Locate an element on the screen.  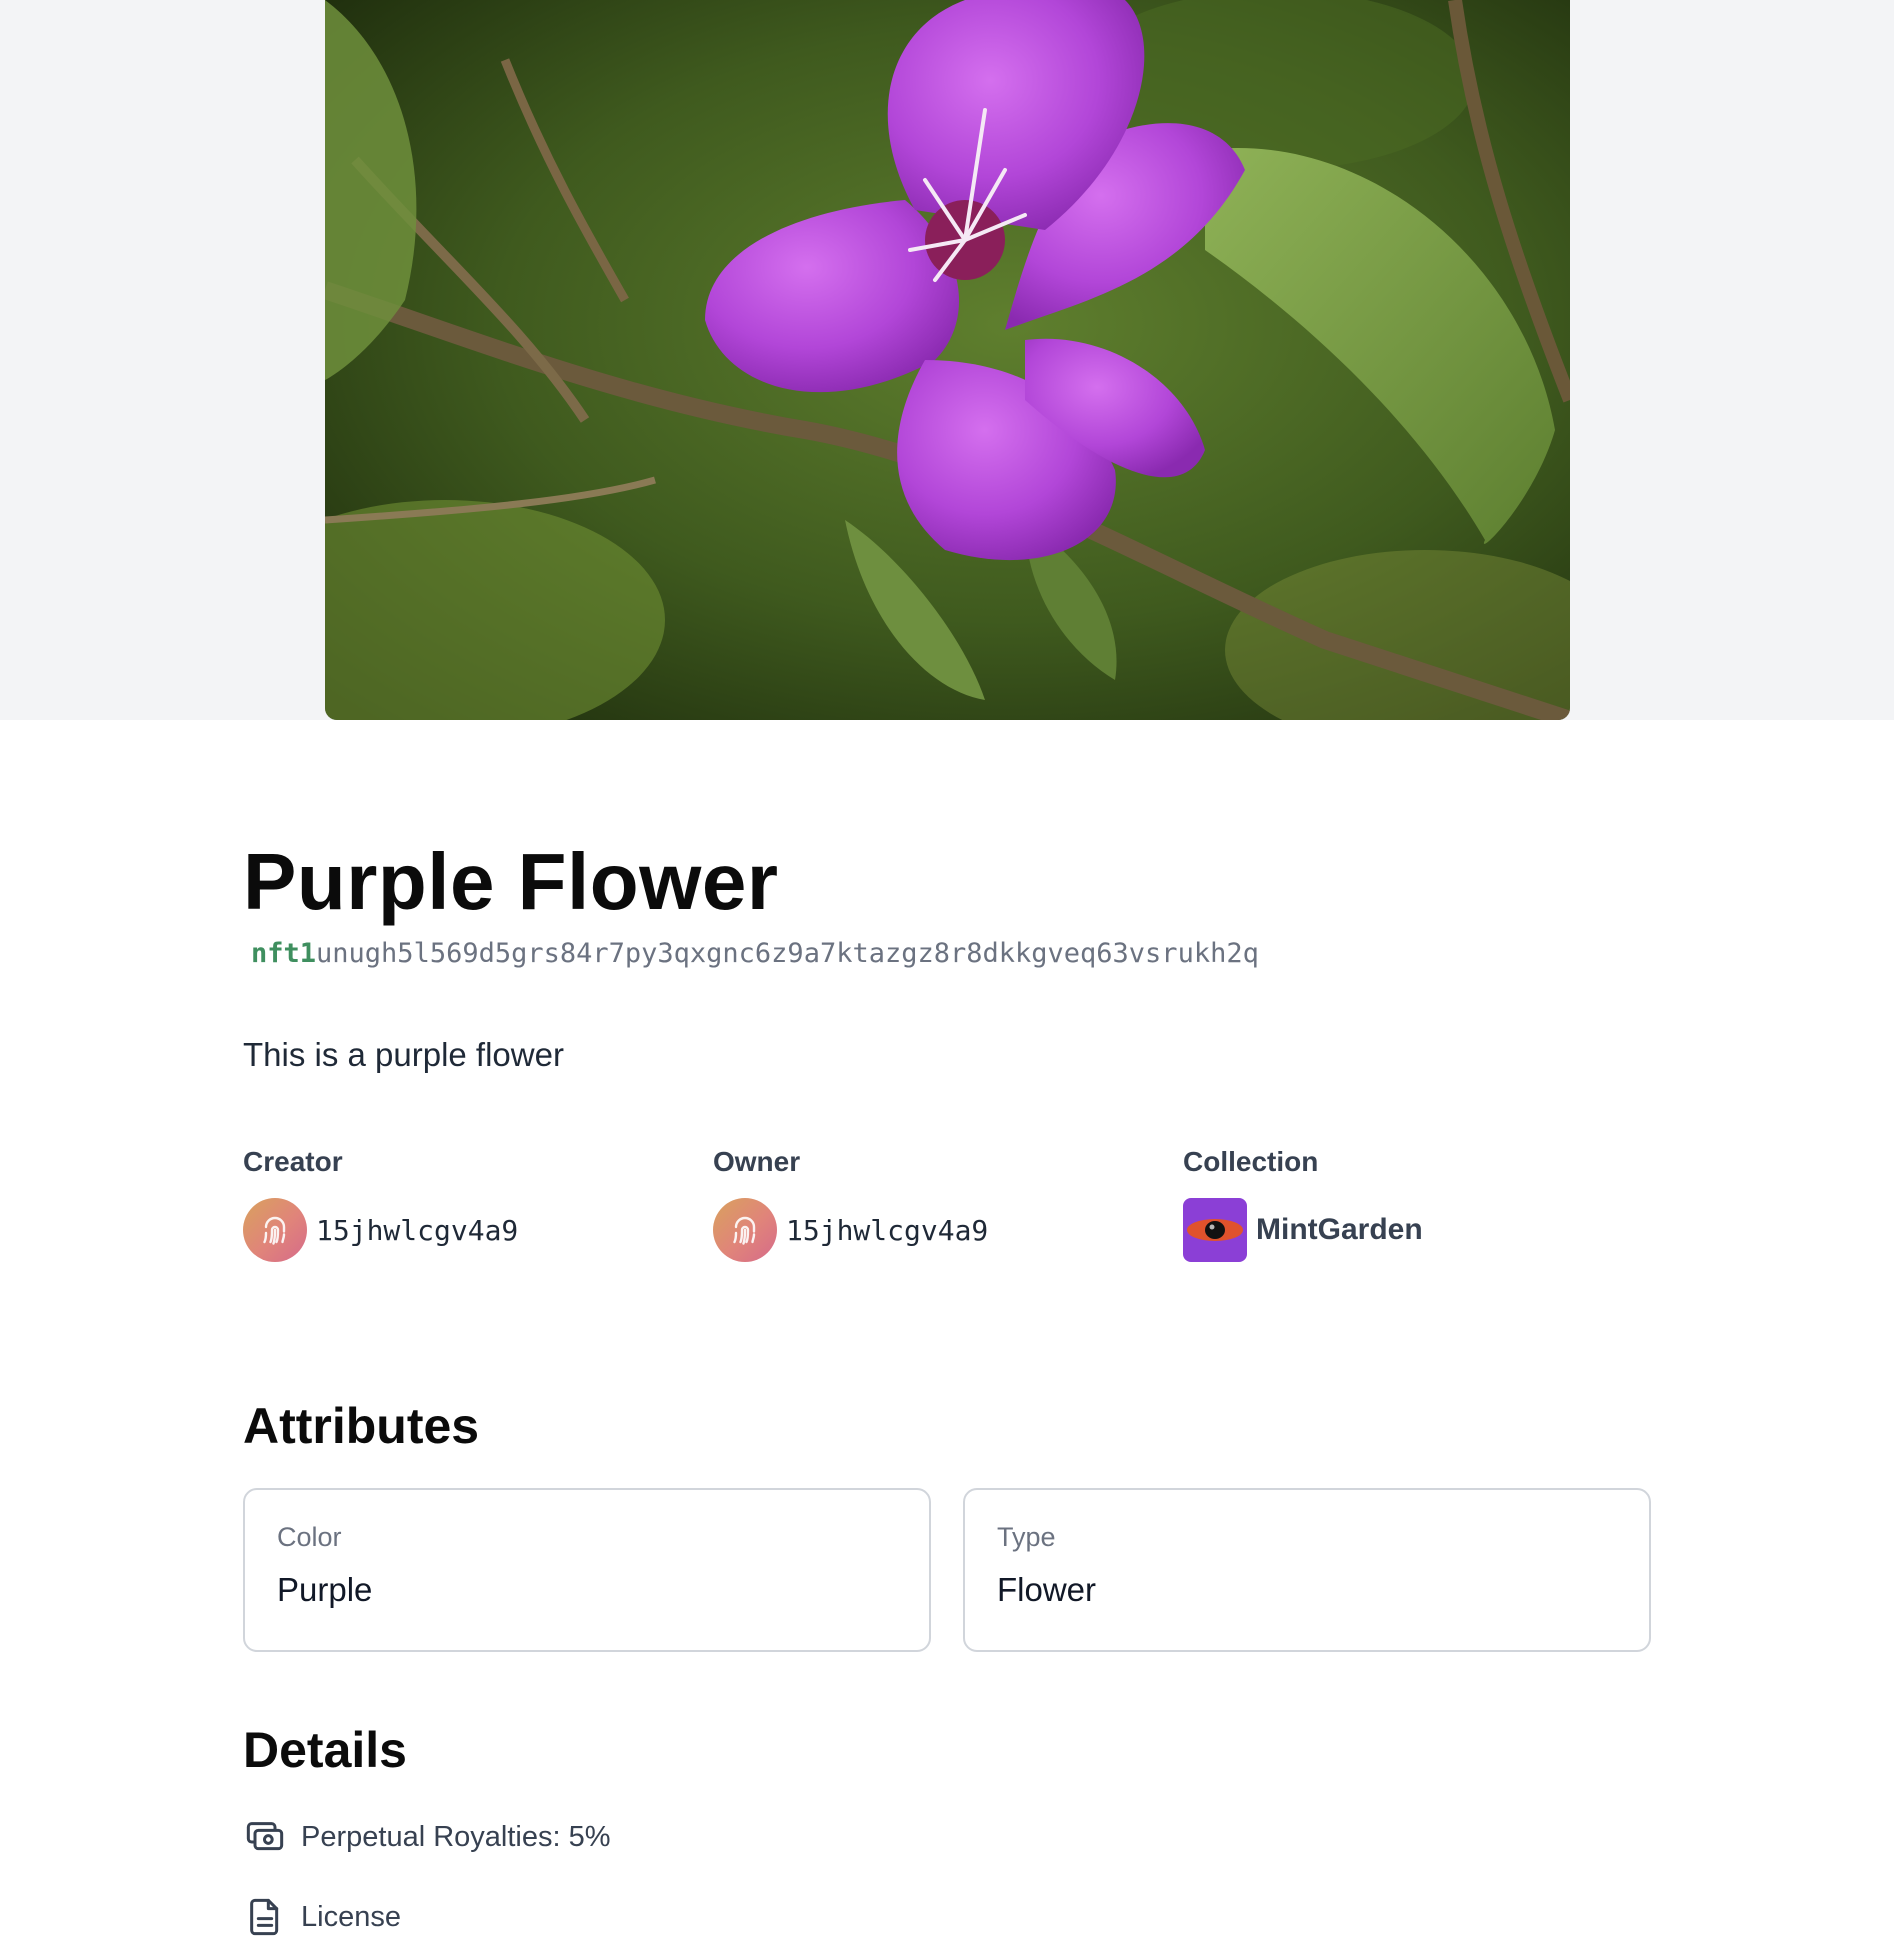
creator-value: 15jhwlcgv4a9 is located at coordinates (417, 1230).